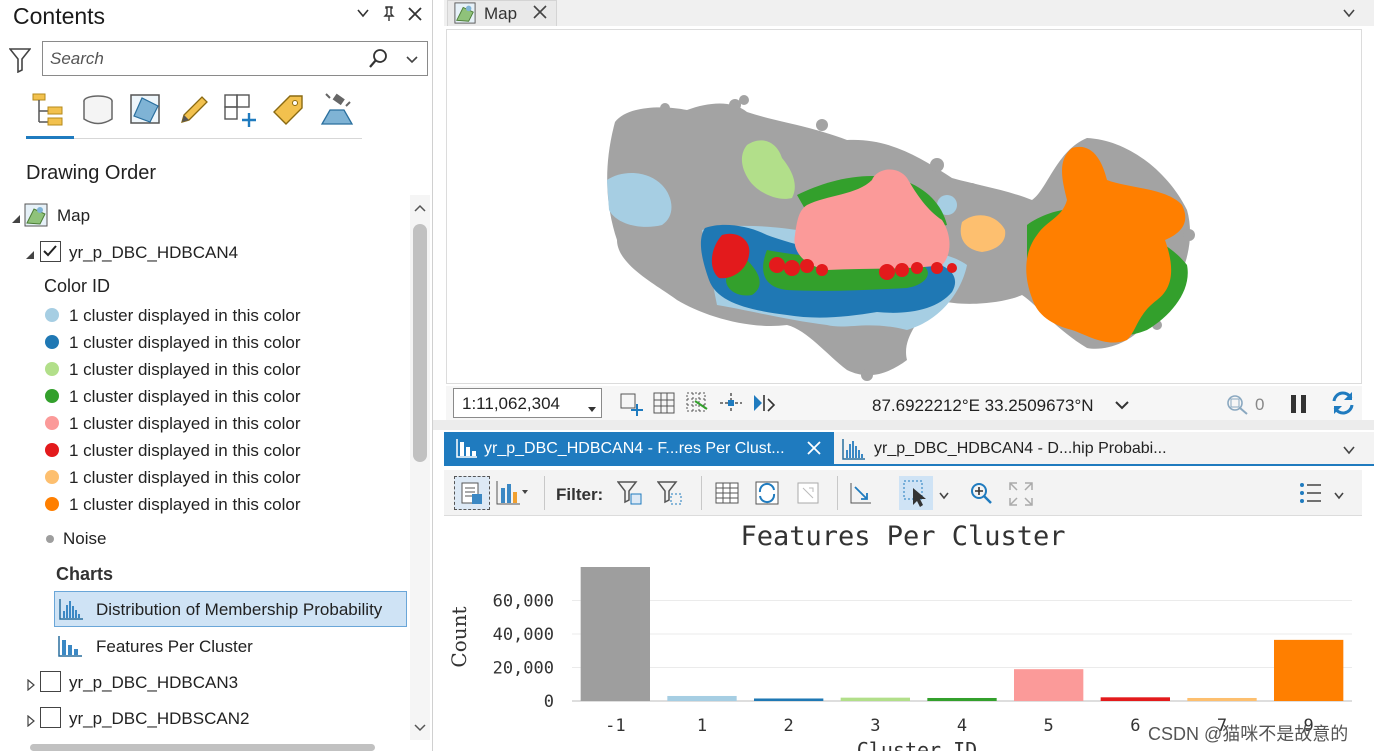 The image size is (1374, 751). I want to click on filter-by-extent-icon, so click(629, 495).